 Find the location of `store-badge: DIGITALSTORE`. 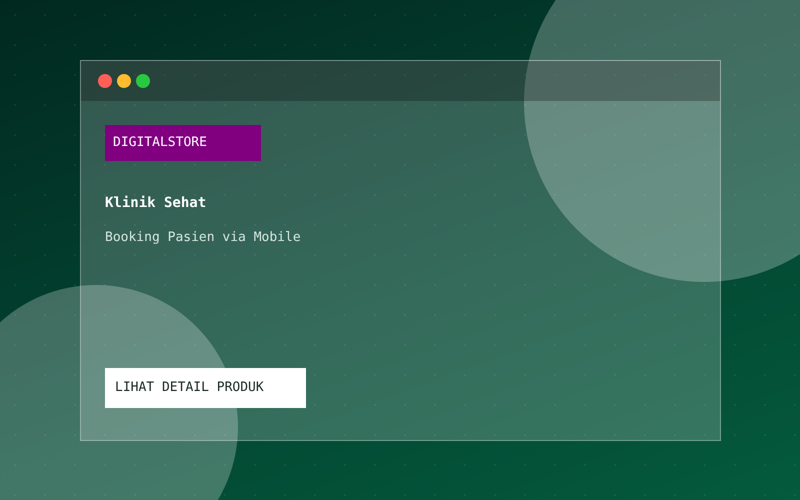

store-badge: DIGITALSTORE is located at coordinates (183, 143).